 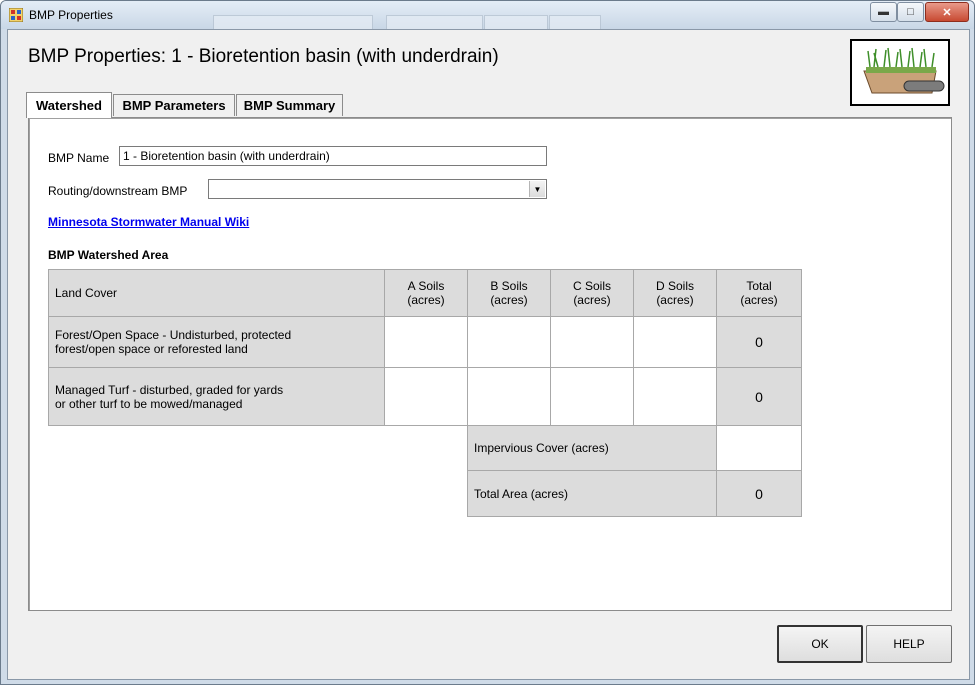 I want to click on routing-label: Routing/downstream BMP, so click(x=118, y=191).